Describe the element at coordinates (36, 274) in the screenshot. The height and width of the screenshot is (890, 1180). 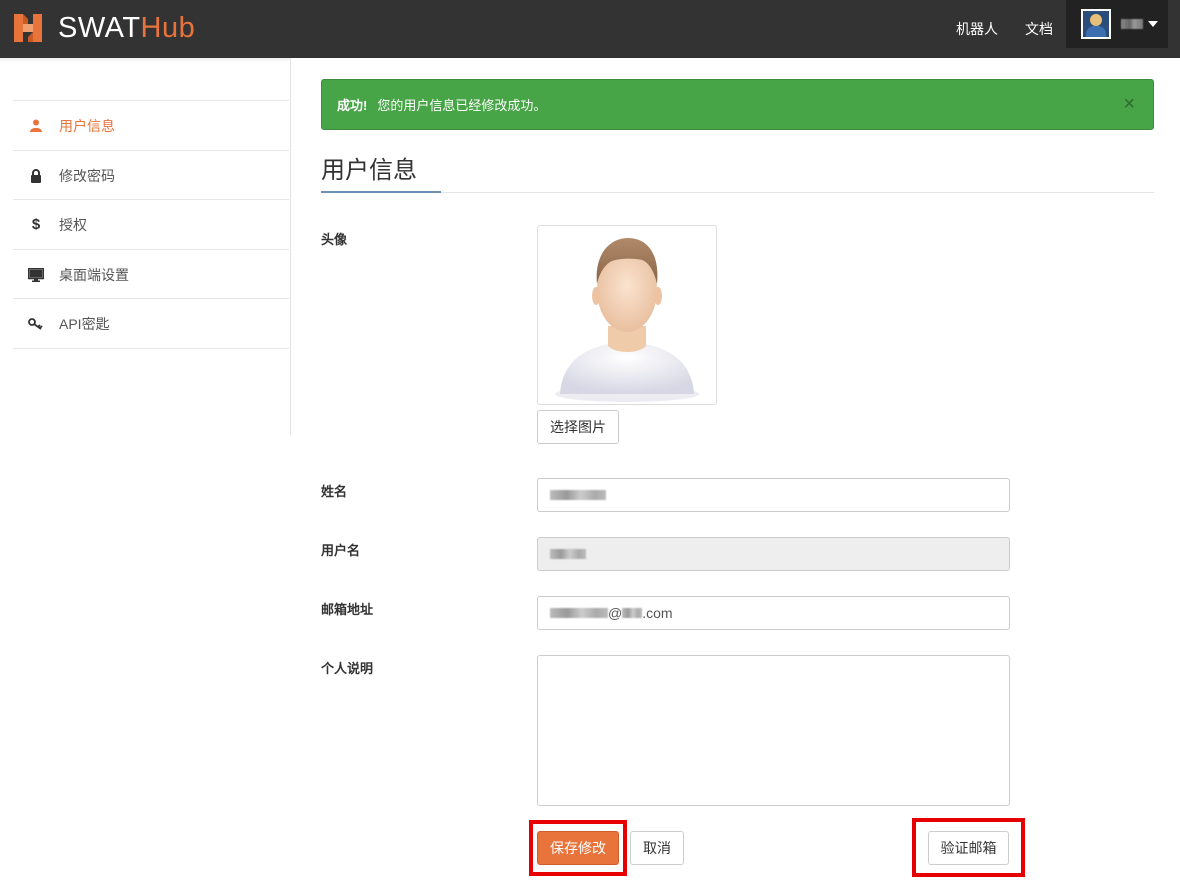
I see `monitor-icon` at that location.